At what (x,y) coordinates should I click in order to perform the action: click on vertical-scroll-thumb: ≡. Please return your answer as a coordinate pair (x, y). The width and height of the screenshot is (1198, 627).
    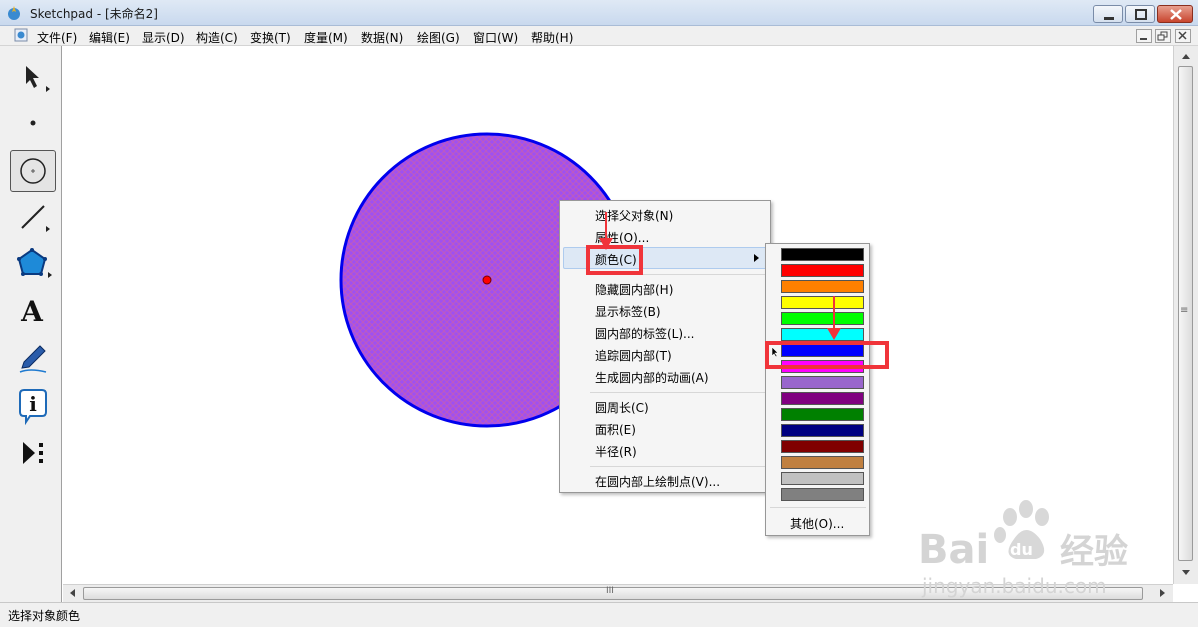
    Looking at the image, I should click on (1185, 313).